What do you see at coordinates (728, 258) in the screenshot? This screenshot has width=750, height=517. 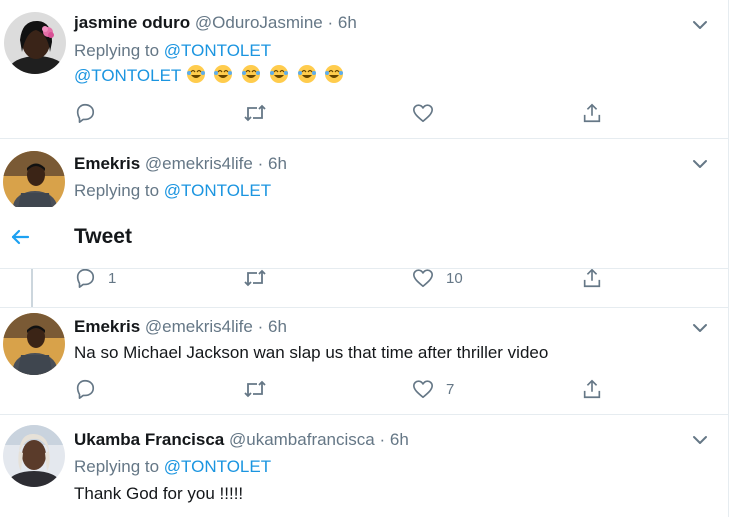 I see `column-border` at bounding box center [728, 258].